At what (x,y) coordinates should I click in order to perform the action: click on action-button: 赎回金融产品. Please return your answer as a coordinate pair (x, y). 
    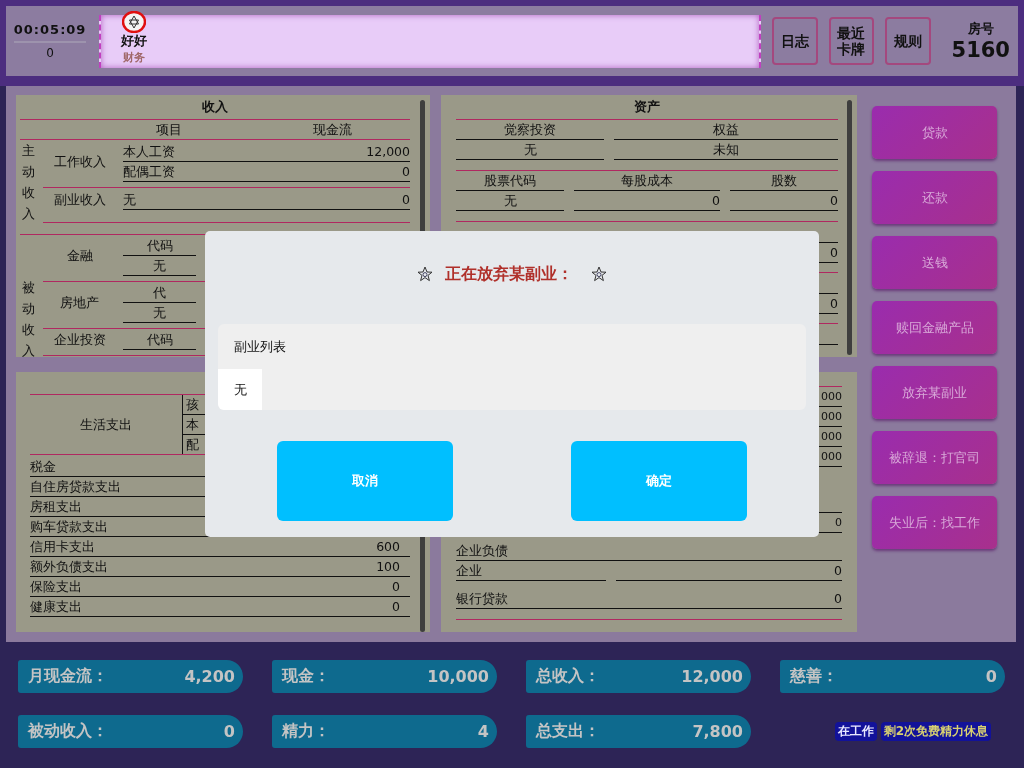
    Looking at the image, I should click on (934, 327).